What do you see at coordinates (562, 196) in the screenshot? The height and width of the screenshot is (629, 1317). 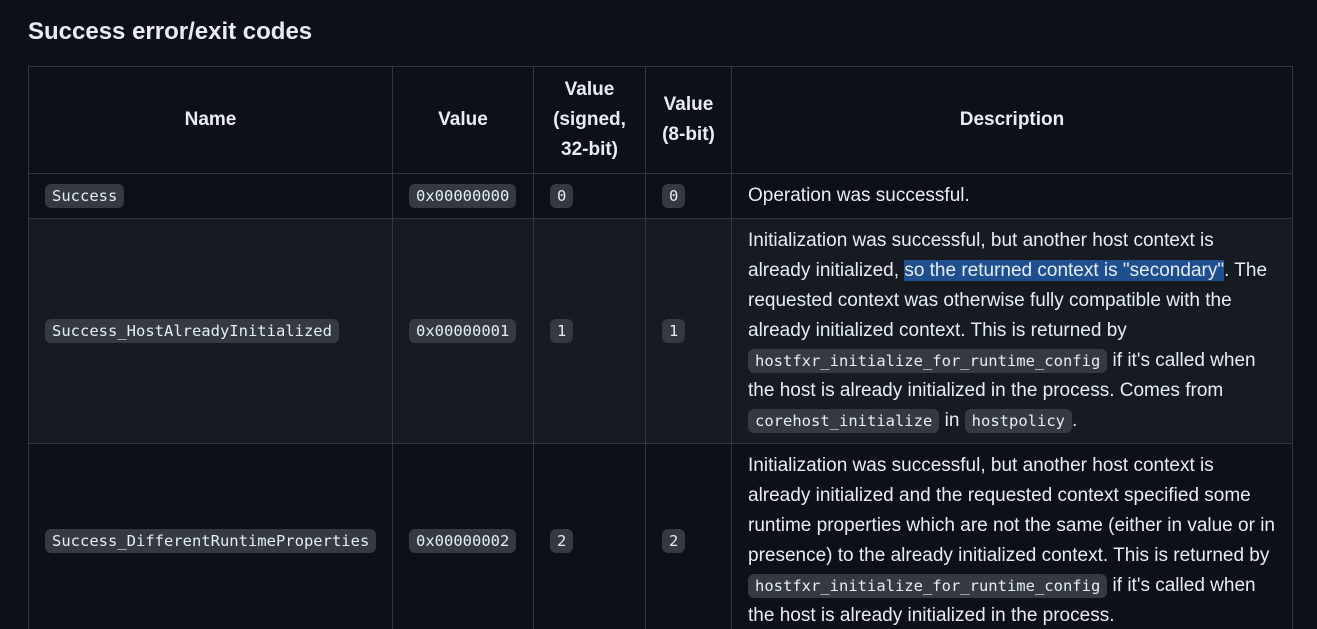 I see `code-signed: 0` at bounding box center [562, 196].